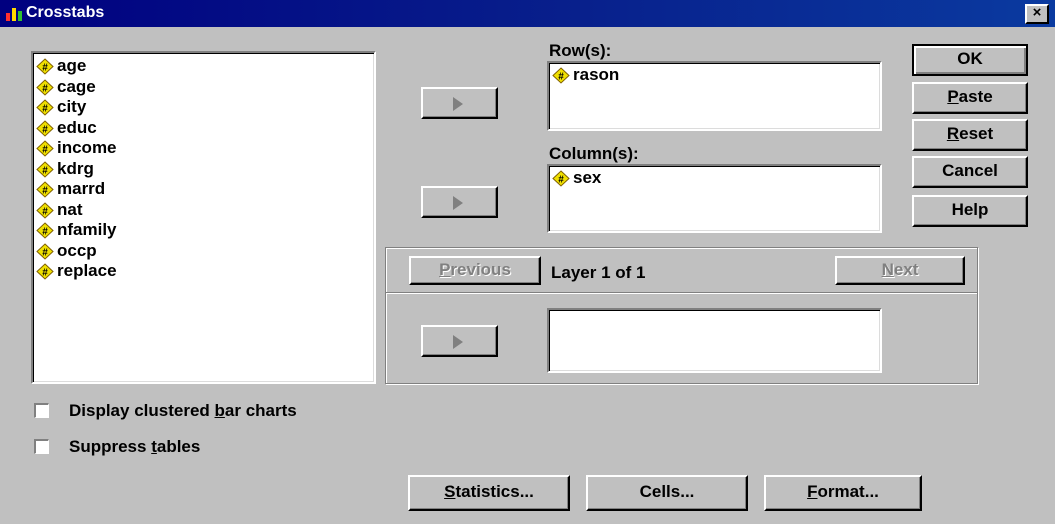 The image size is (1055, 524). What do you see at coordinates (587, 177) in the screenshot?
I see `variable-label: sex` at bounding box center [587, 177].